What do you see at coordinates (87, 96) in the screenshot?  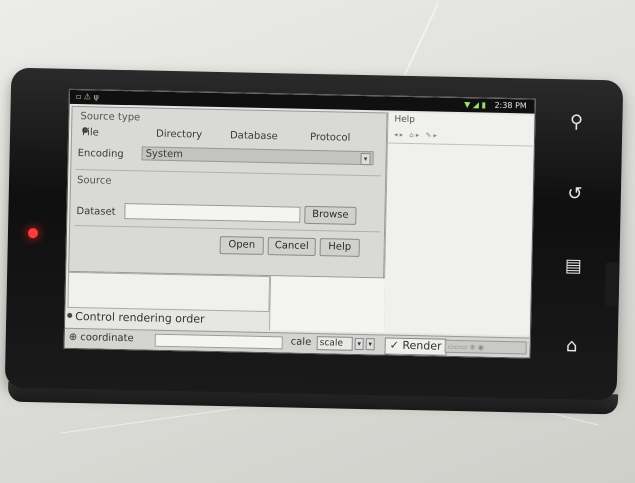 I see `status-icons-left: ▫ ⚠ ψ` at bounding box center [87, 96].